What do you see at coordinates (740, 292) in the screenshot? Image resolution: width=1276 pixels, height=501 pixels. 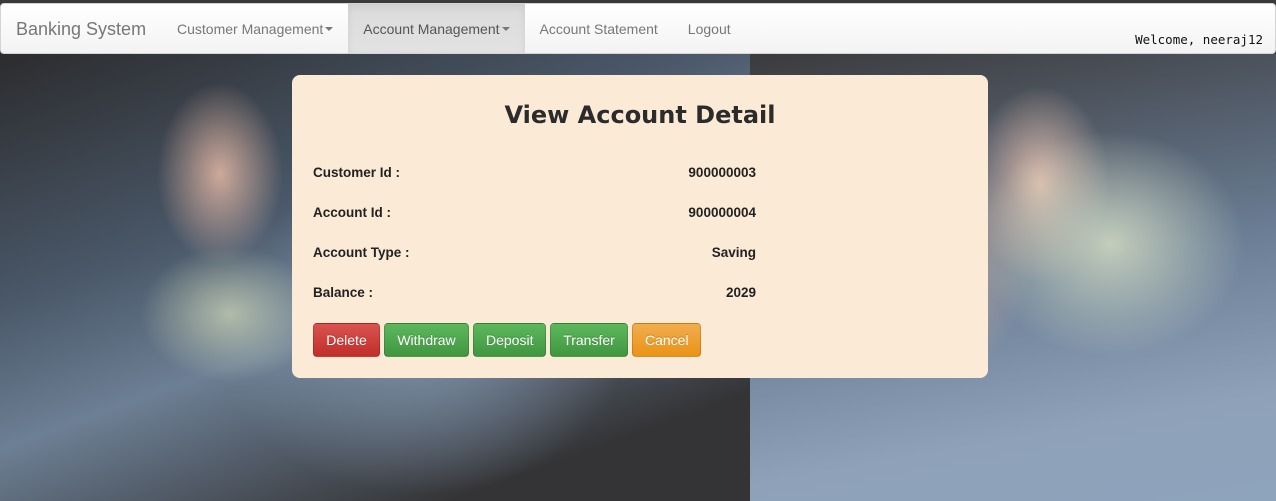 I see `field-value: 2029` at bounding box center [740, 292].